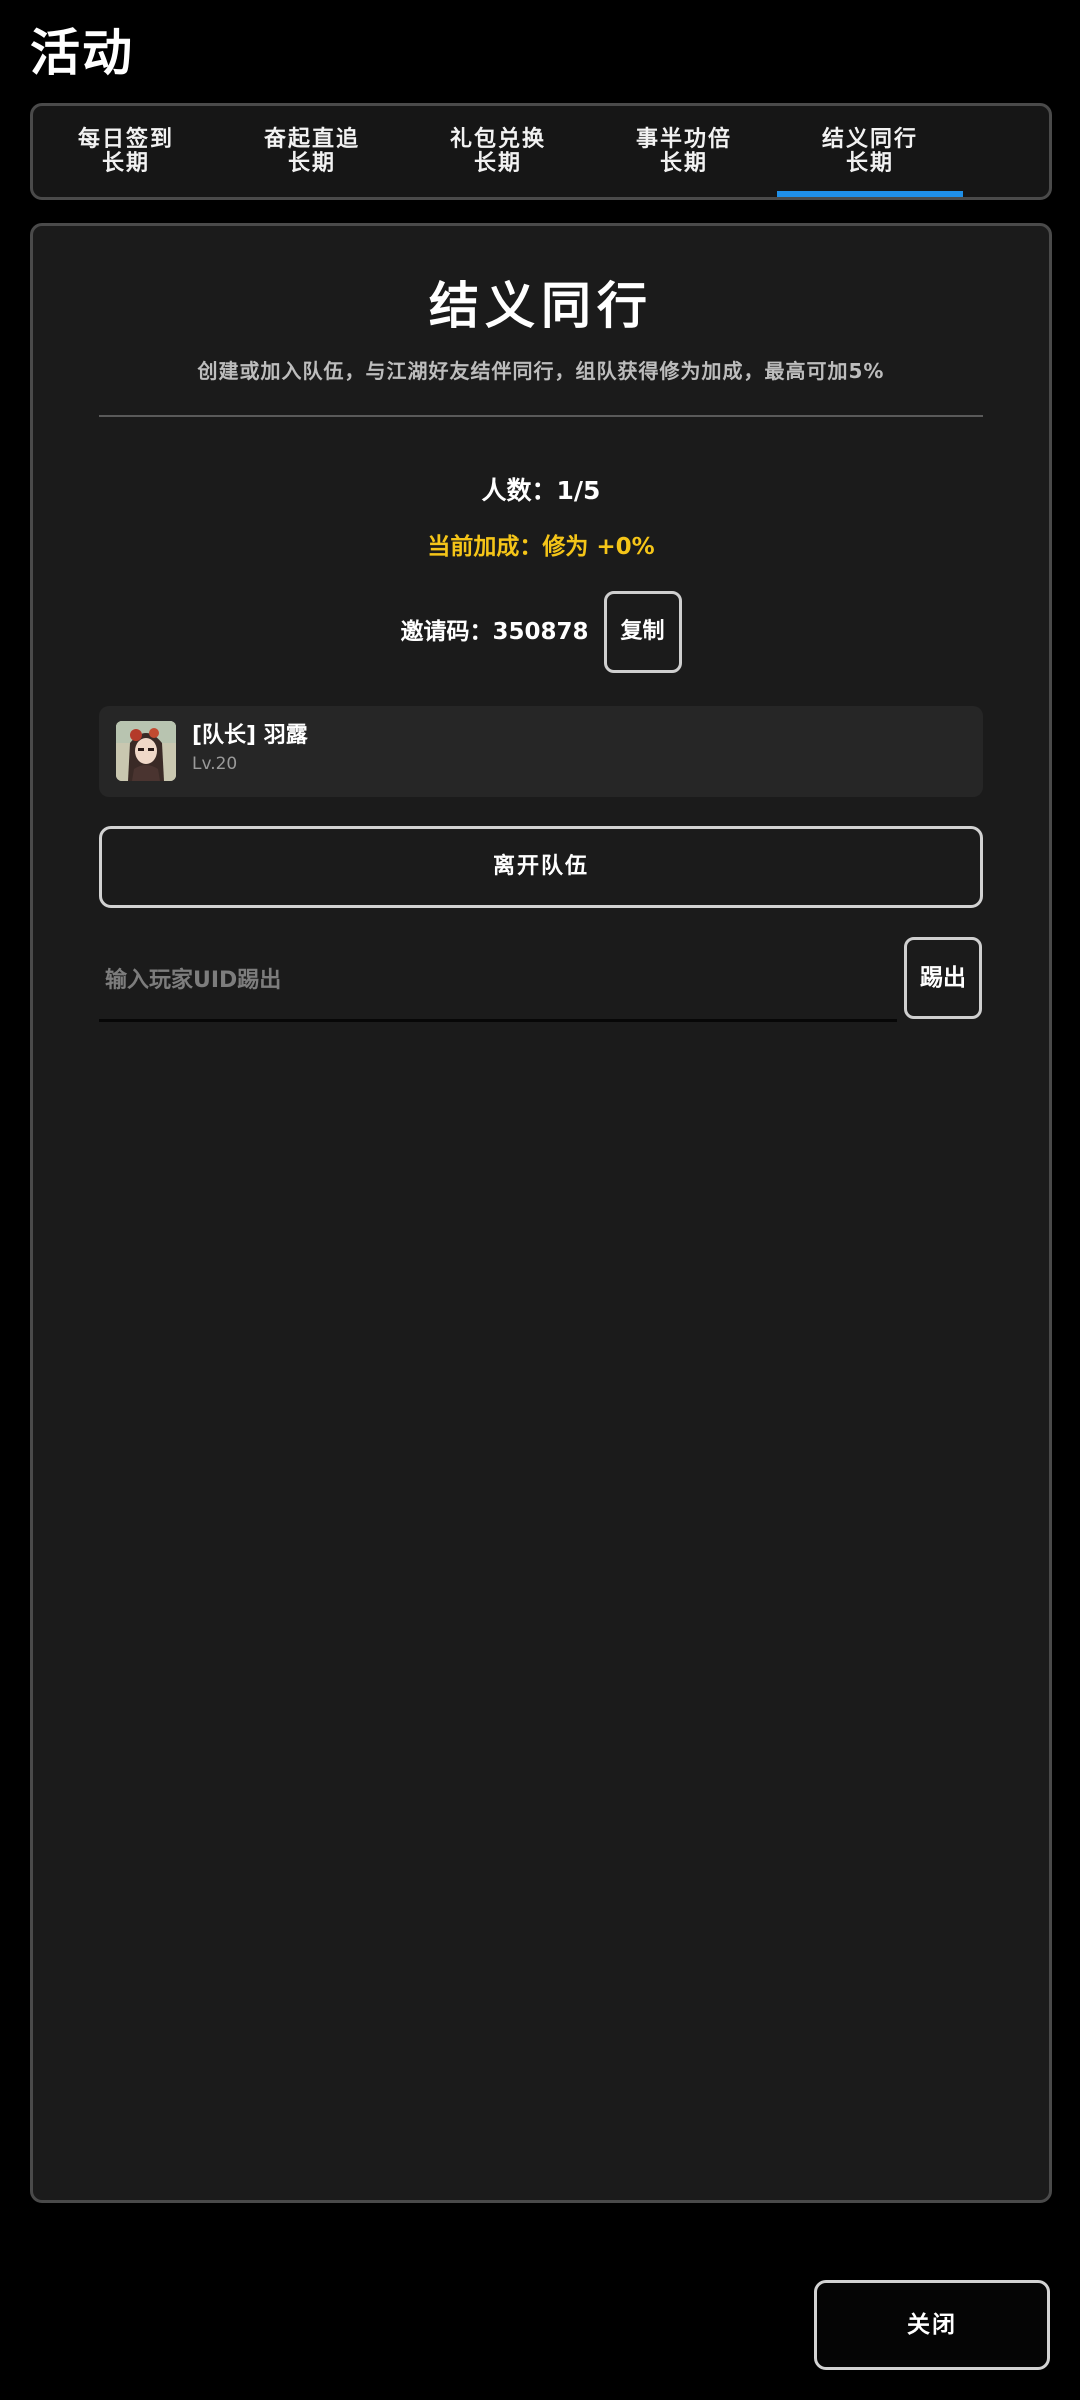  I want to click on tab-label: 礼包兑换, so click(497, 139).